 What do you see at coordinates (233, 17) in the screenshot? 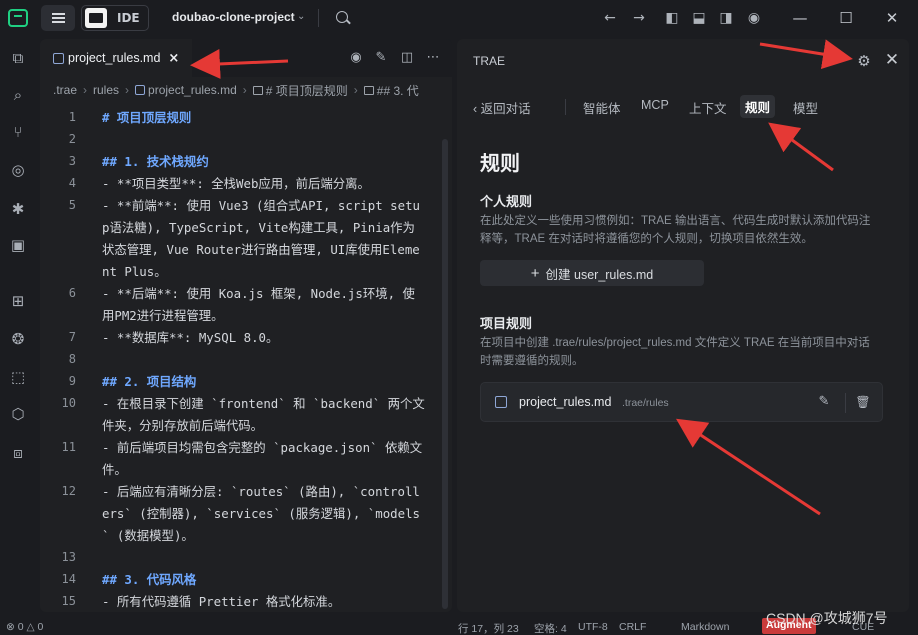
I see `project-name: doubao-clone-project` at bounding box center [233, 17].